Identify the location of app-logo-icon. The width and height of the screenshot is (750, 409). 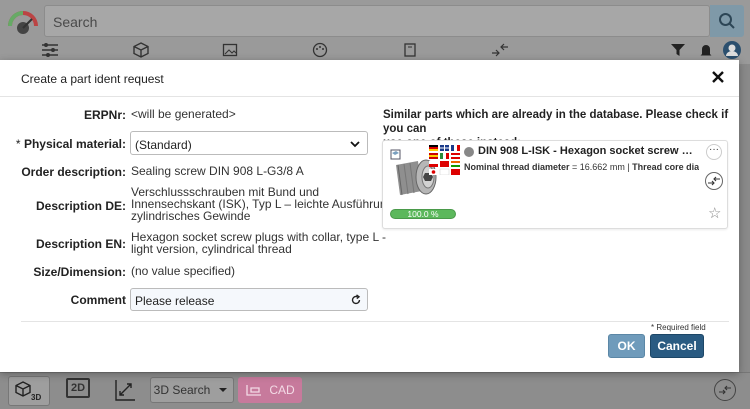
(23, 22).